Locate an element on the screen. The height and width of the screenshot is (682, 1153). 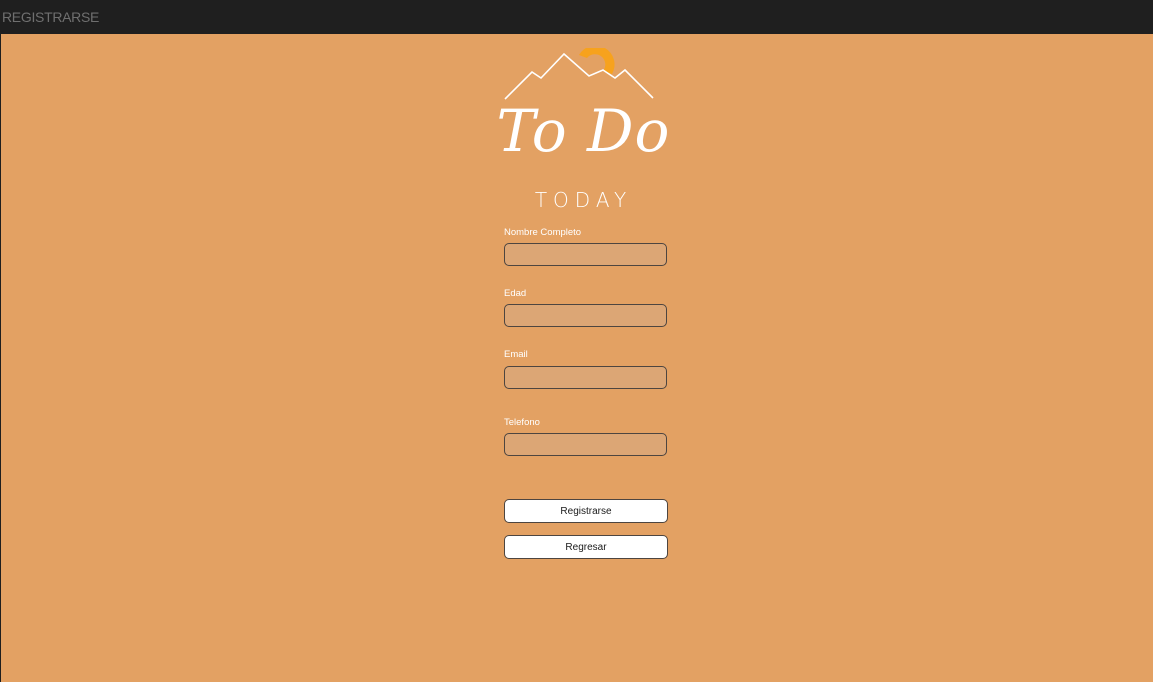
full-name-label: Nombre Completo is located at coordinates (543, 232).